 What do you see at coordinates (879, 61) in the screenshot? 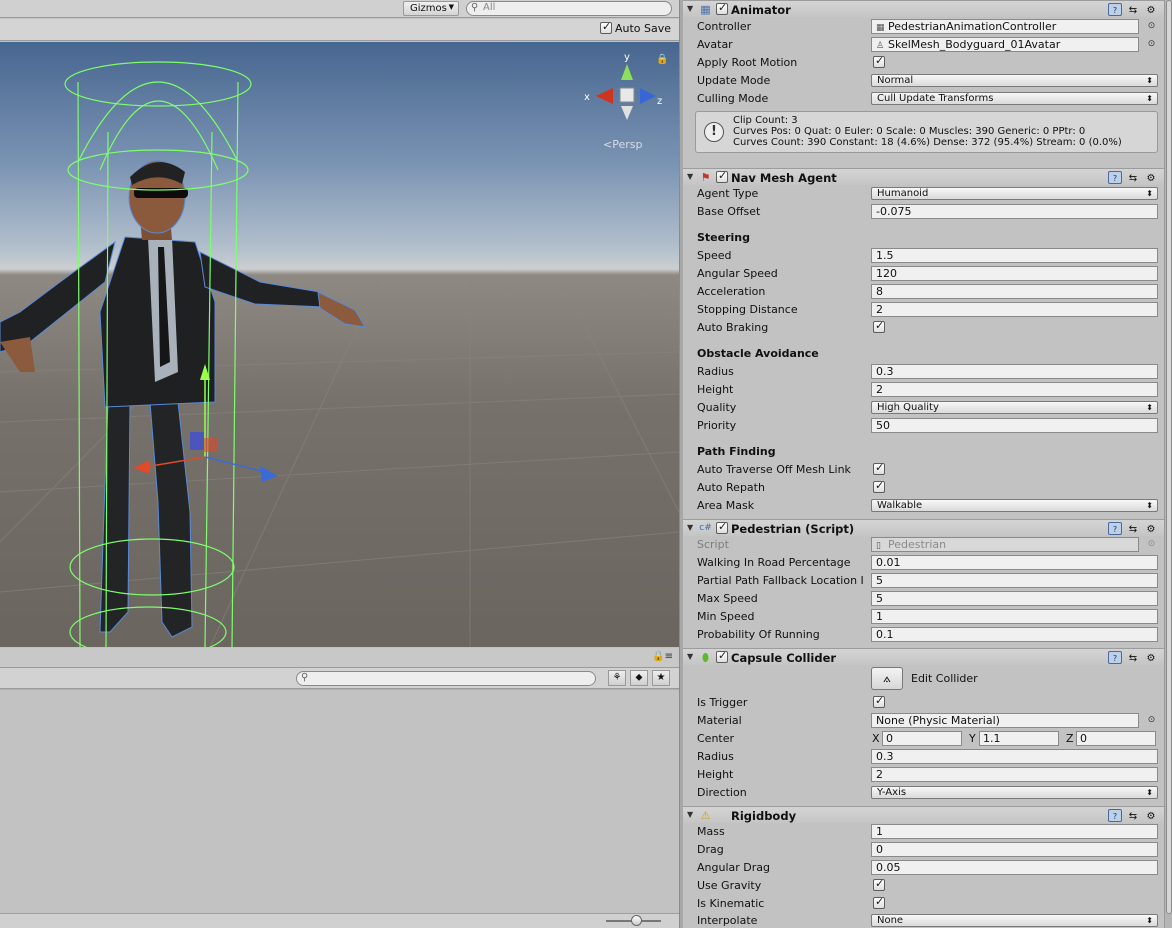
I see `apply-root-motion-checkbox` at bounding box center [879, 61].